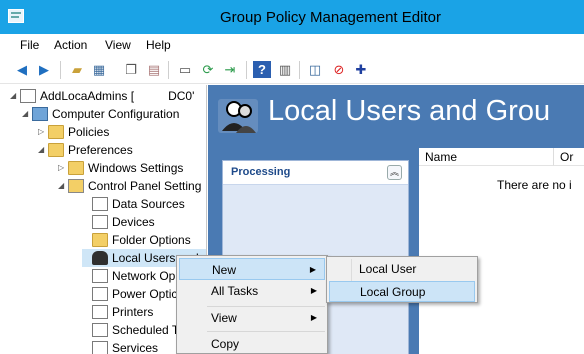 The height and width of the screenshot is (354, 584). Describe the element at coordinates (409, 111) in the screenshot. I see `banner-title: Local Users and Grou` at that location.